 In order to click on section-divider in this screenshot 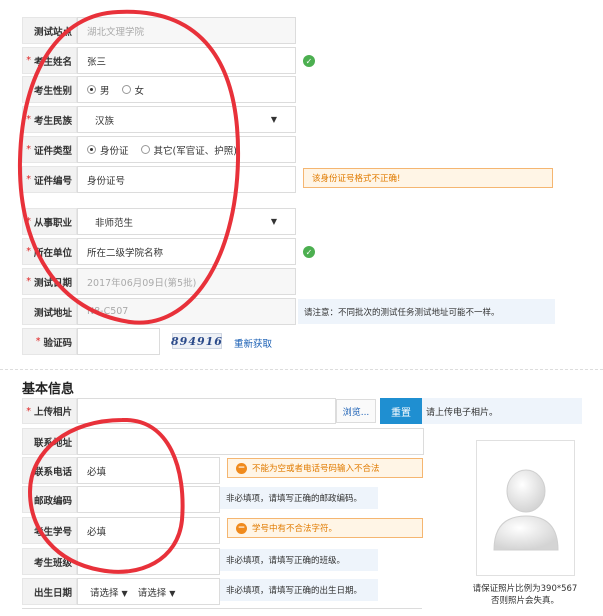, I will do `click(301, 369)`.